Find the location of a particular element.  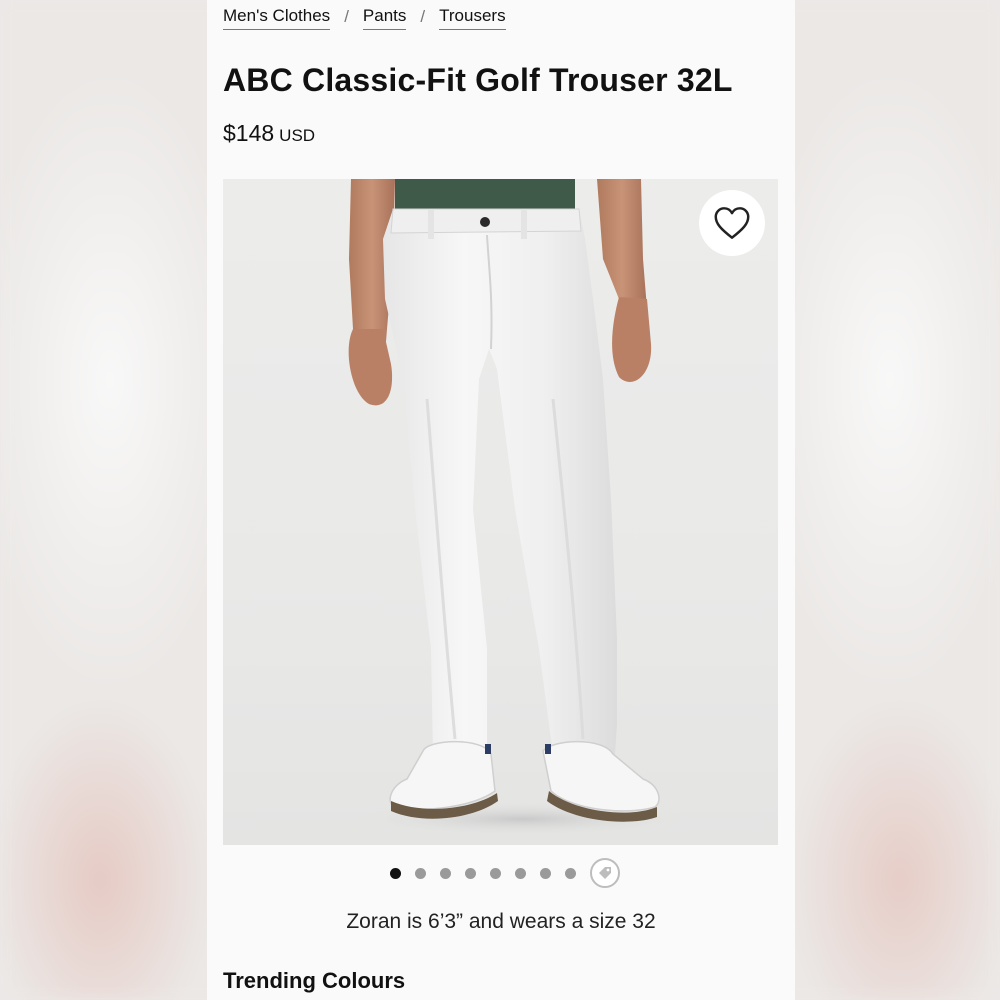

favorite-button is located at coordinates (732, 223).